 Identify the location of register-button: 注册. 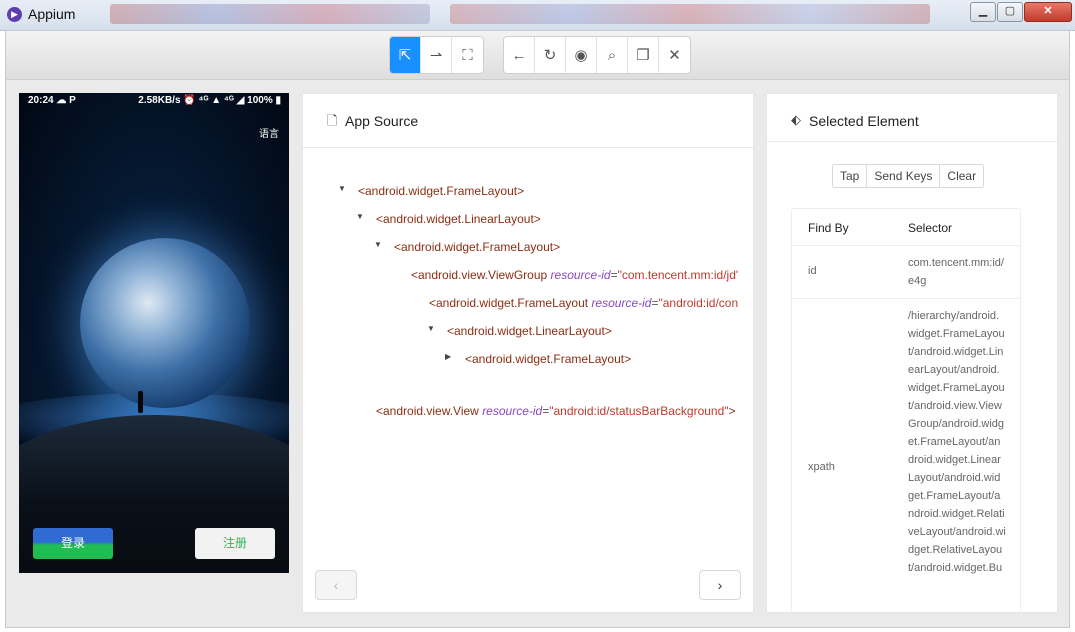
(235, 543).